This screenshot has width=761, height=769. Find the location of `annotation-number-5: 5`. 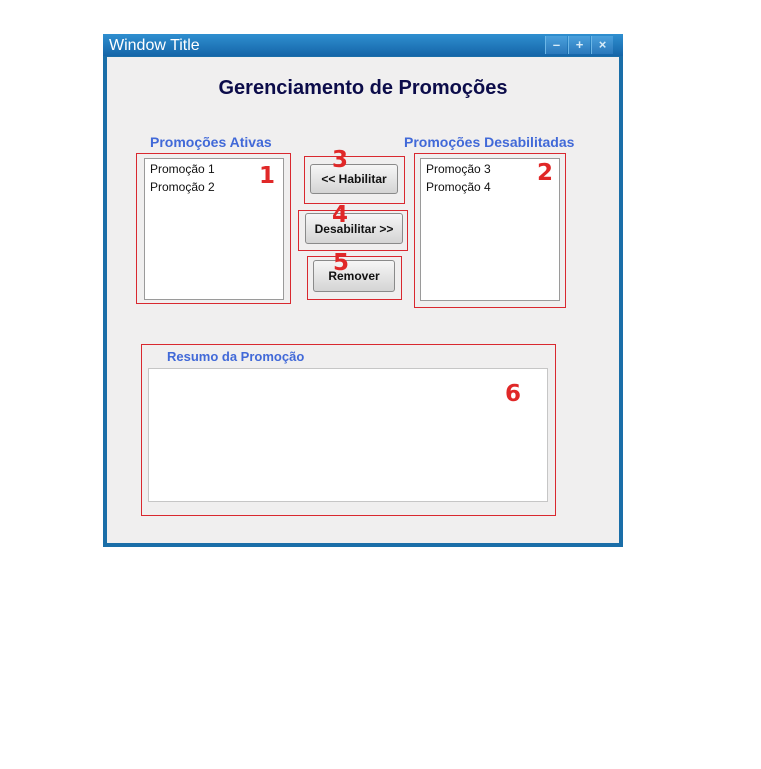

annotation-number-5: 5 is located at coordinates (341, 263).